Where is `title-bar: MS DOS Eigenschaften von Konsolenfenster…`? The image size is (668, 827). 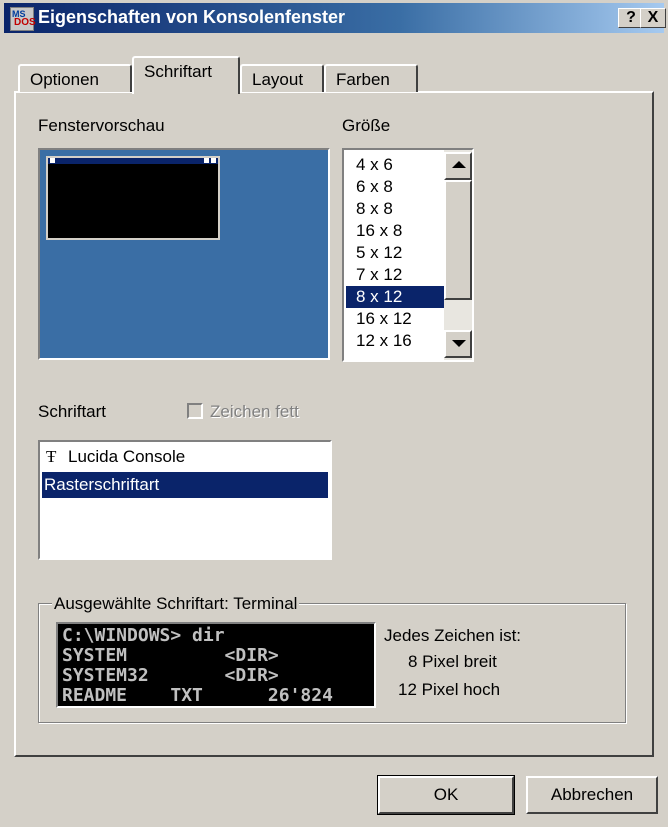 title-bar: MS DOS Eigenschaften von Konsolenfenster… is located at coordinates (335, 18).